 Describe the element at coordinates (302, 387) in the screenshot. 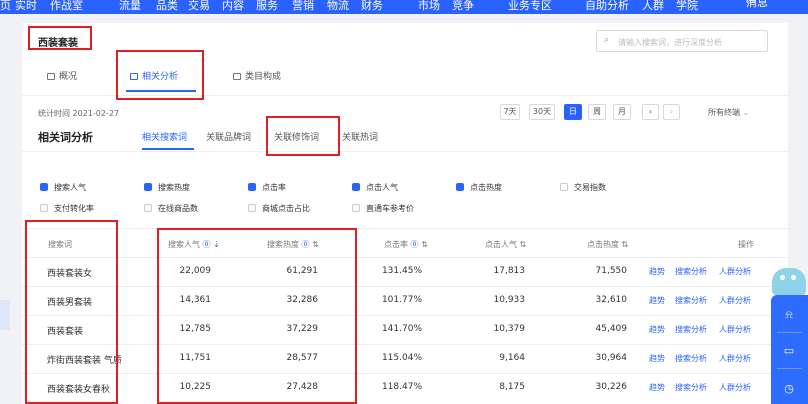

I see `cell-search-heat: 27,428` at that location.